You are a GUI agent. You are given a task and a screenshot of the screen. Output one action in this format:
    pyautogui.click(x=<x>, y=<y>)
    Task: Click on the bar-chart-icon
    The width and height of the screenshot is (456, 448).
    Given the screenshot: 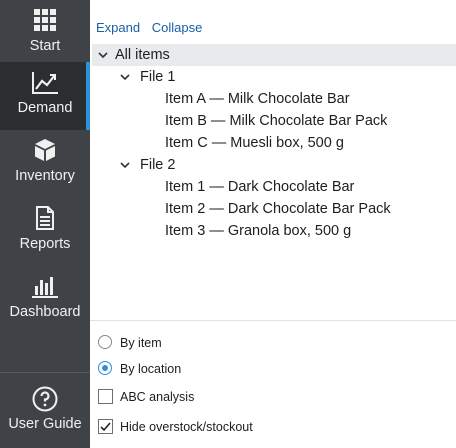 What is the action you would take?
    pyautogui.click(x=45, y=286)
    